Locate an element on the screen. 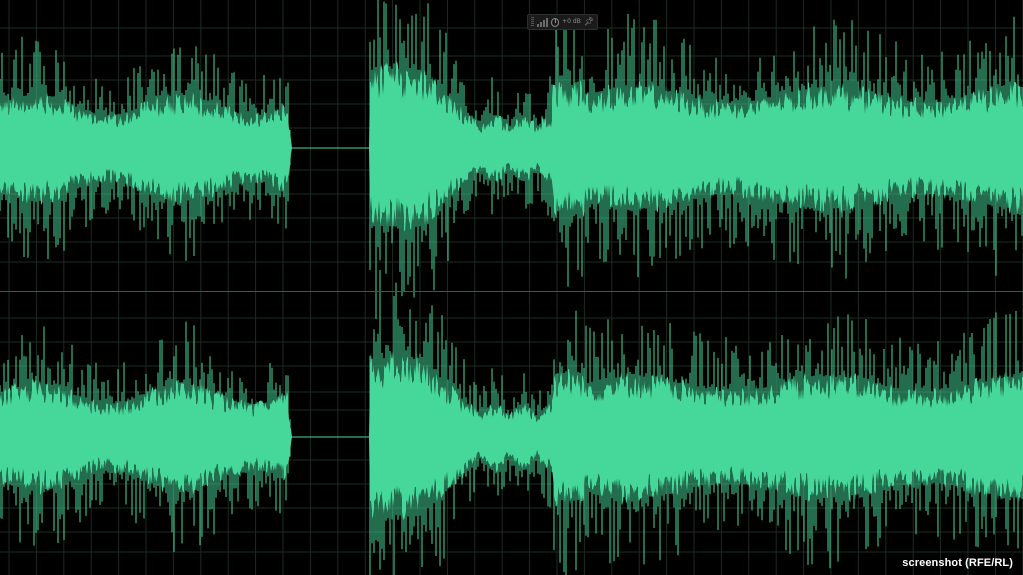 The width and height of the screenshot is (1023, 575). pin-icon: 📌︎ is located at coordinates (589, 22).